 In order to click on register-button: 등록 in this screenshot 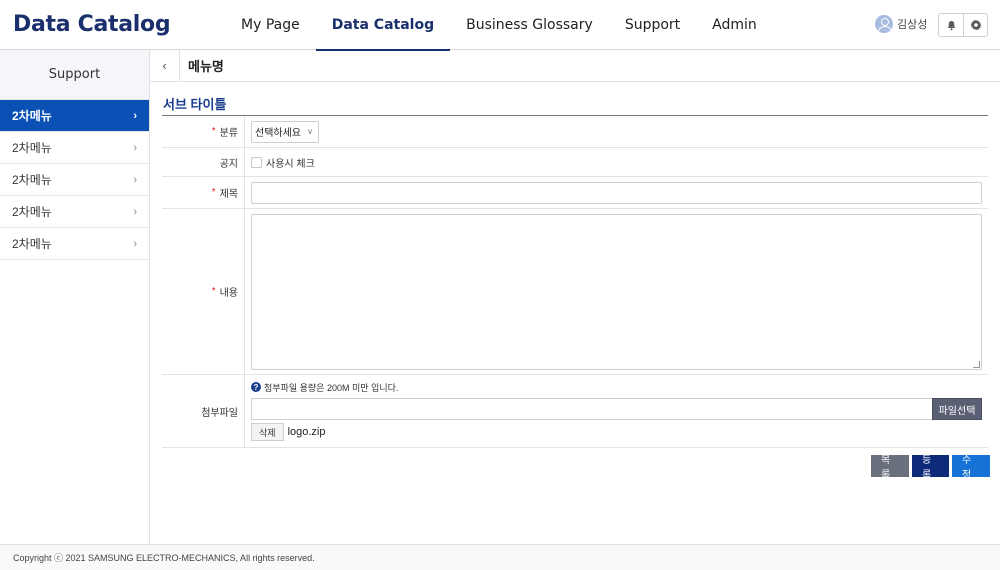, I will do `click(930, 468)`.